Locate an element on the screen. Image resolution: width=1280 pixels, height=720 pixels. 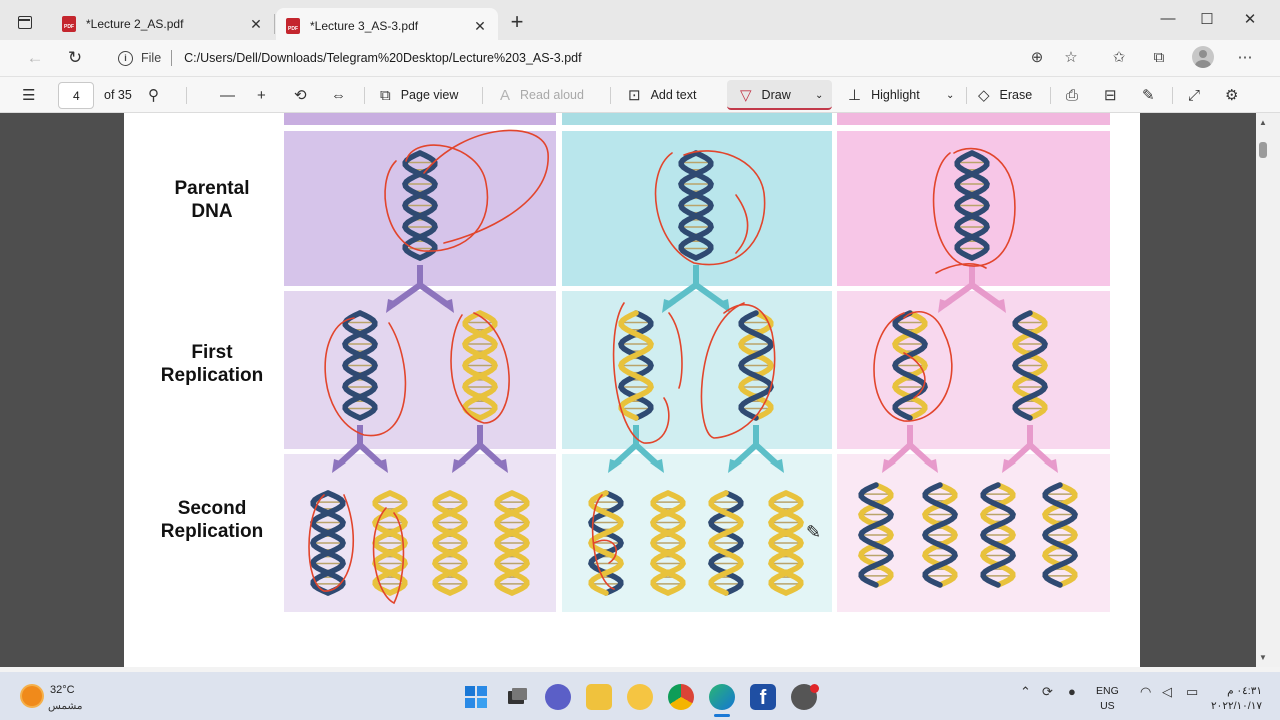
rotate-icon: ⟲ is located at coordinates (300, 95).